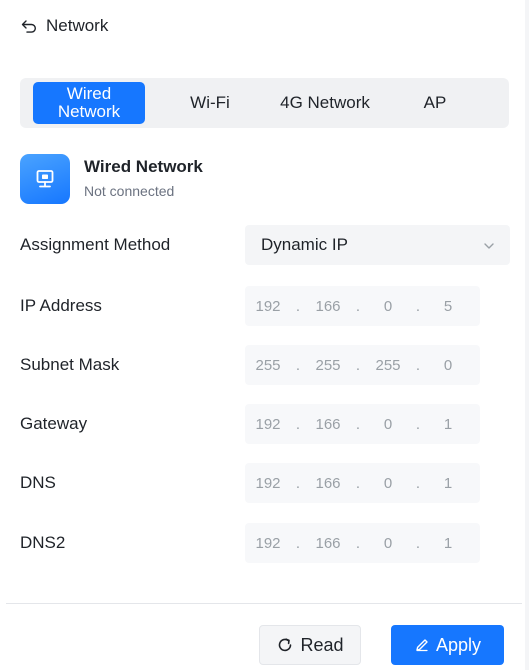 This screenshot has width=529, height=670. What do you see at coordinates (45, 179) in the screenshot?
I see `wired-network-icon` at bounding box center [45, 179].